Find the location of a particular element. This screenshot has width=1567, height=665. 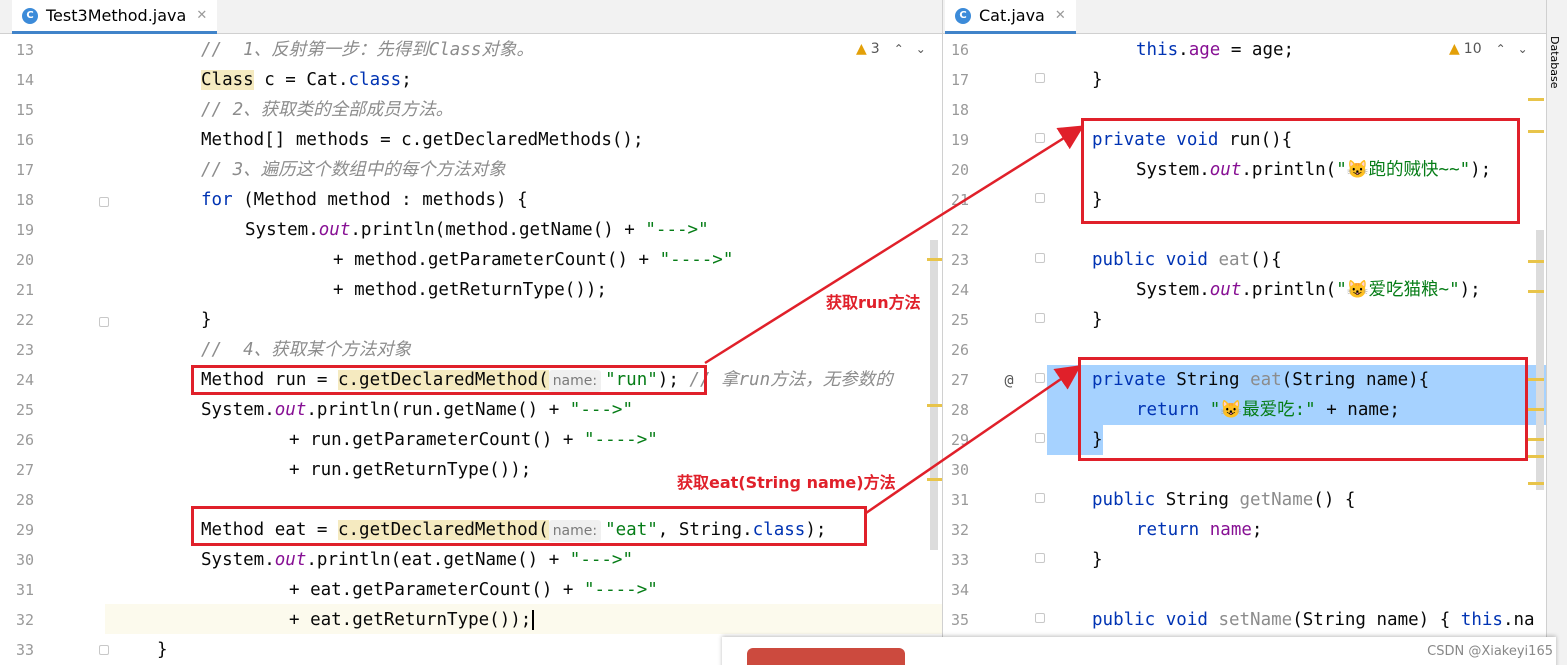

annotation-label-run: 获取run方法 is located at coordinates (873, 302).